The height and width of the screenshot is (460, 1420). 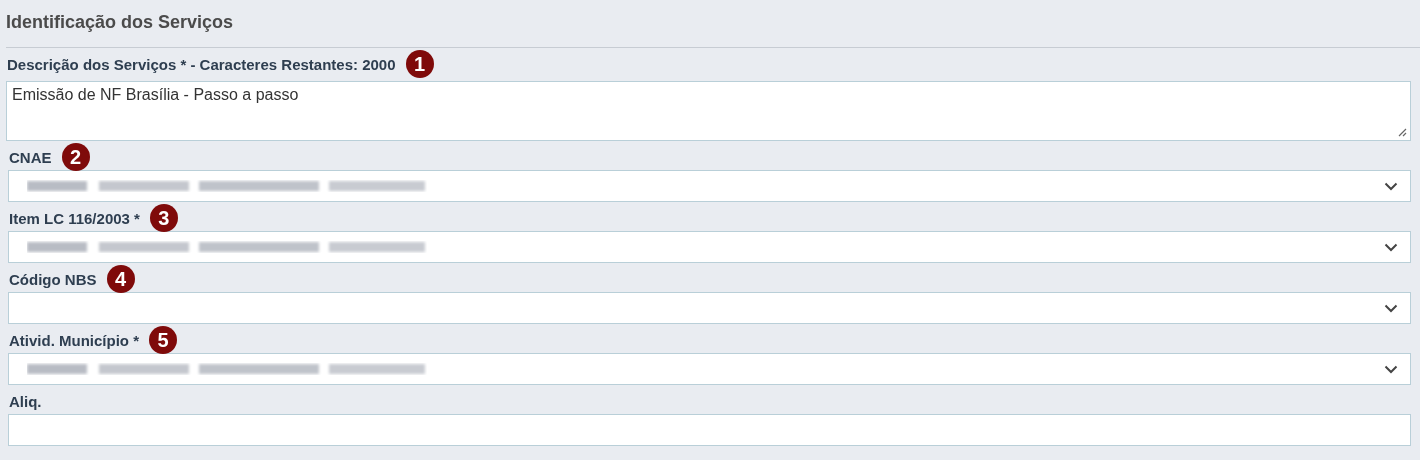 I want to click on description-field: Emissão de NF Brasília - Passo a passo, so click(x=708, y=111).